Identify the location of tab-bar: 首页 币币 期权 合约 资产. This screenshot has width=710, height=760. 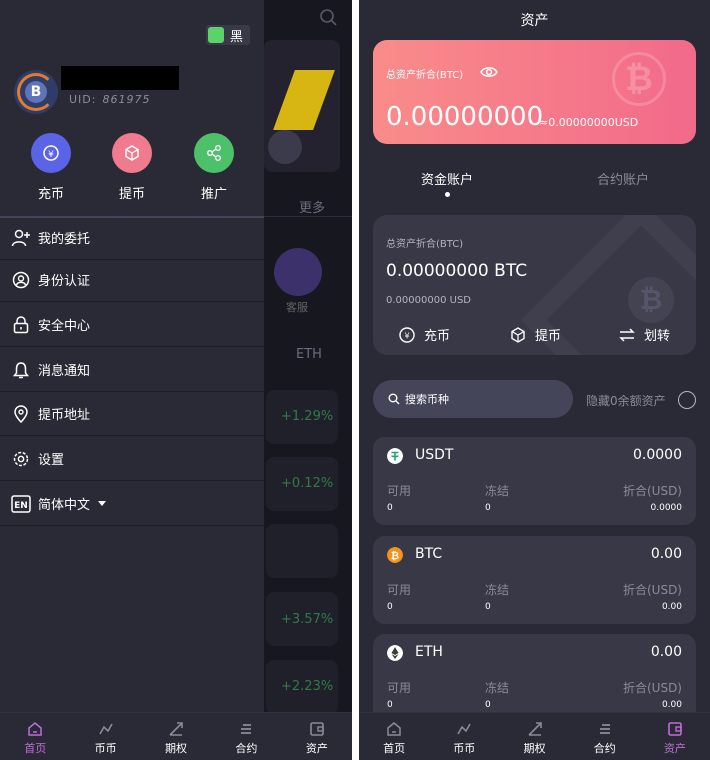
(534, 736).